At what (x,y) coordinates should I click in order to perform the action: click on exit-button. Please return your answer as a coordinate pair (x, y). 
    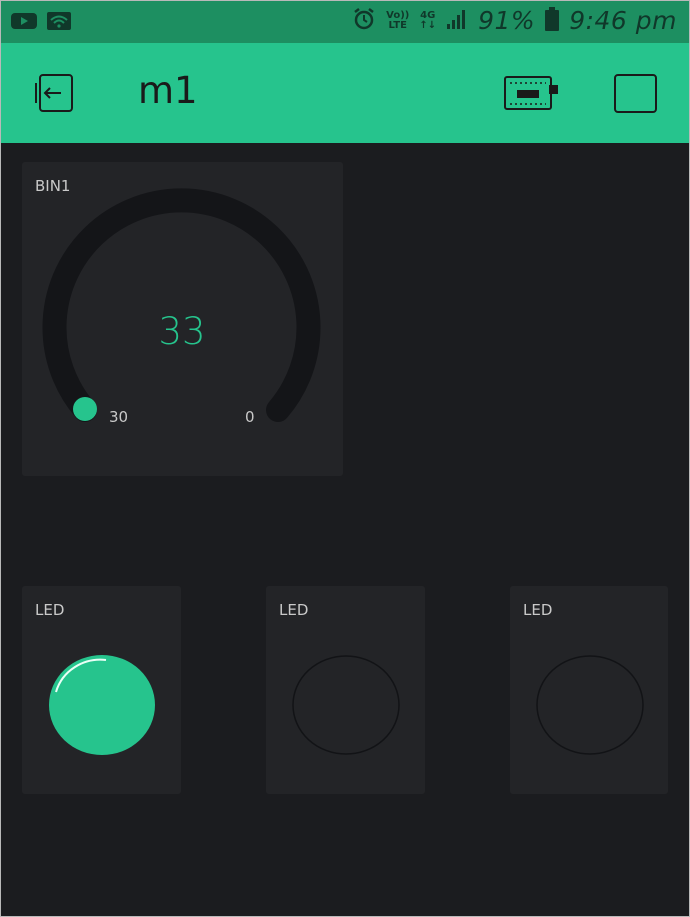
    Looking at the image, I should click on (56, 95).